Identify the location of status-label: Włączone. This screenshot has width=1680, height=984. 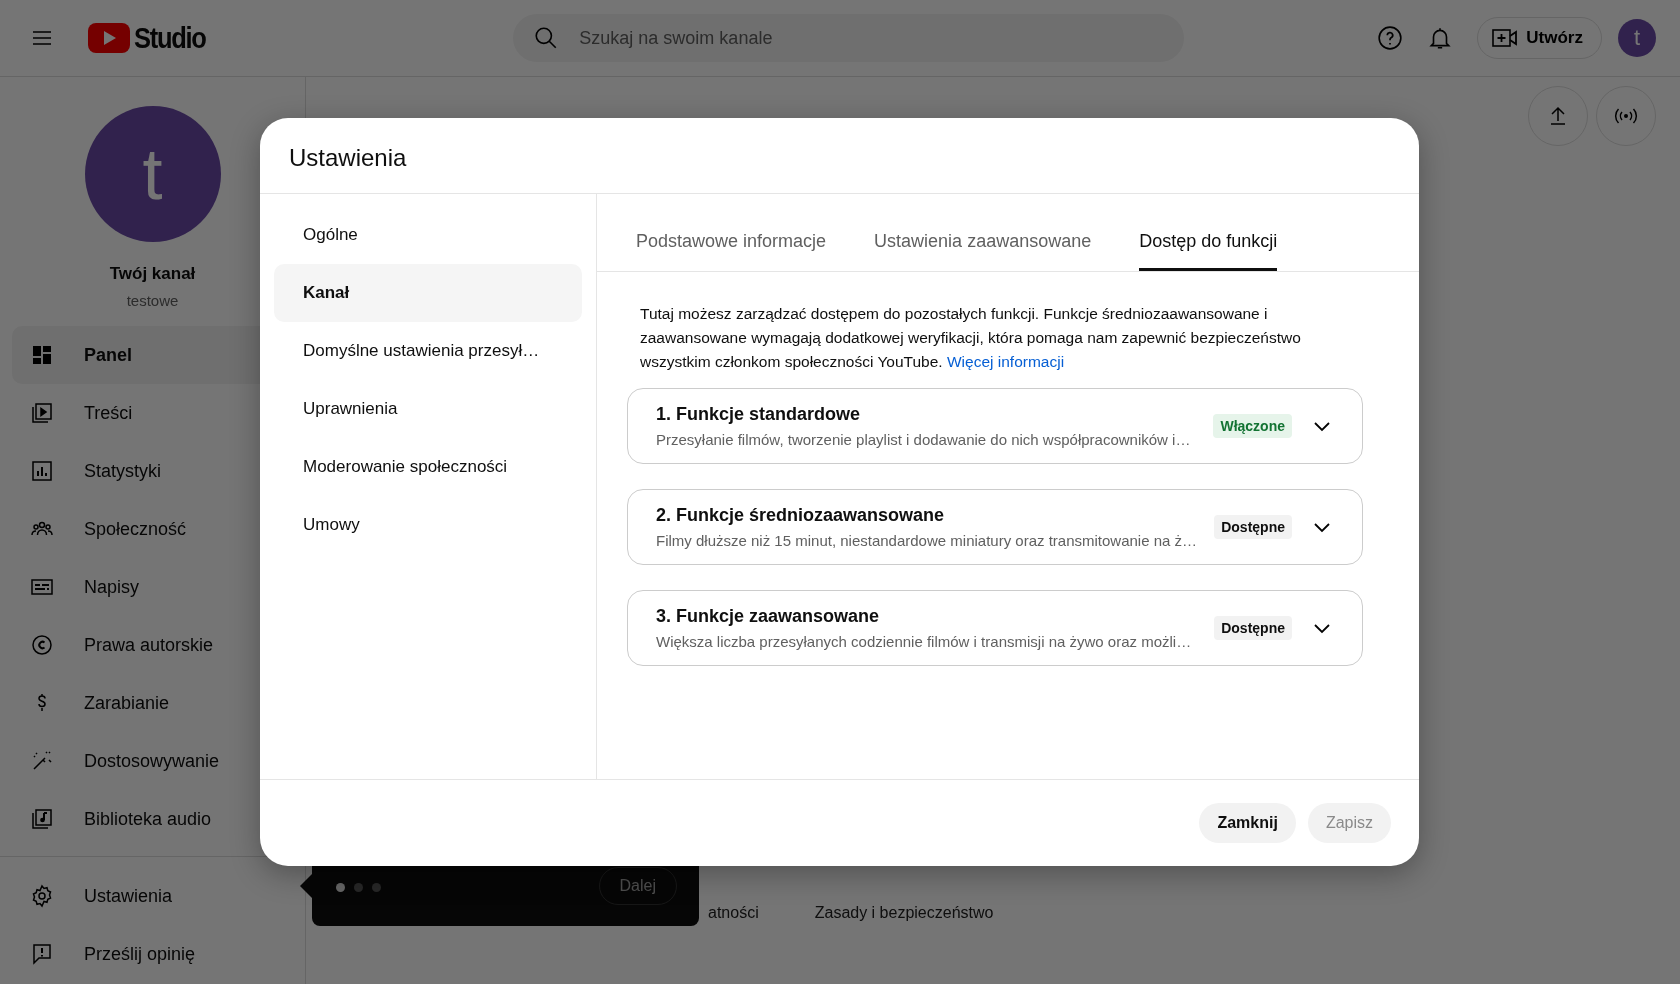
(1252, 426).